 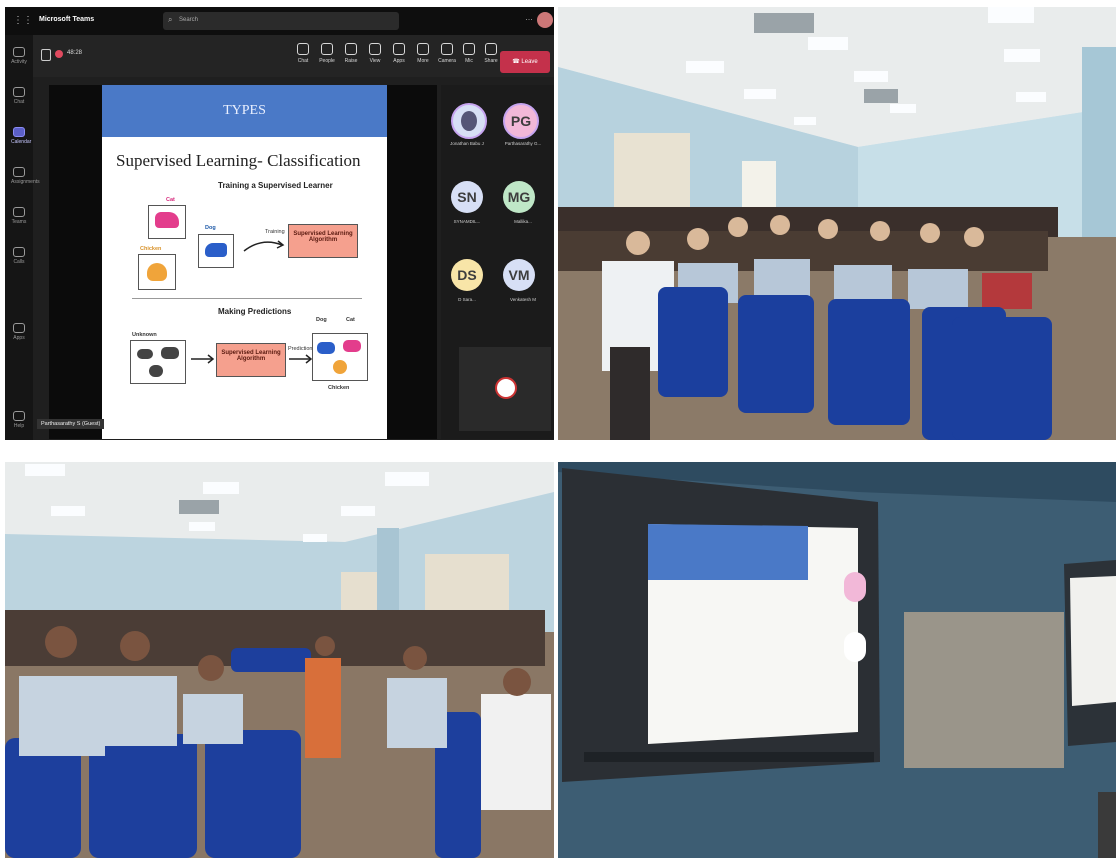 What do you see at coordinates (19, 218) in the screenshot?
I see `rail-item-teams: Teams` at bounding box center [19, 218].